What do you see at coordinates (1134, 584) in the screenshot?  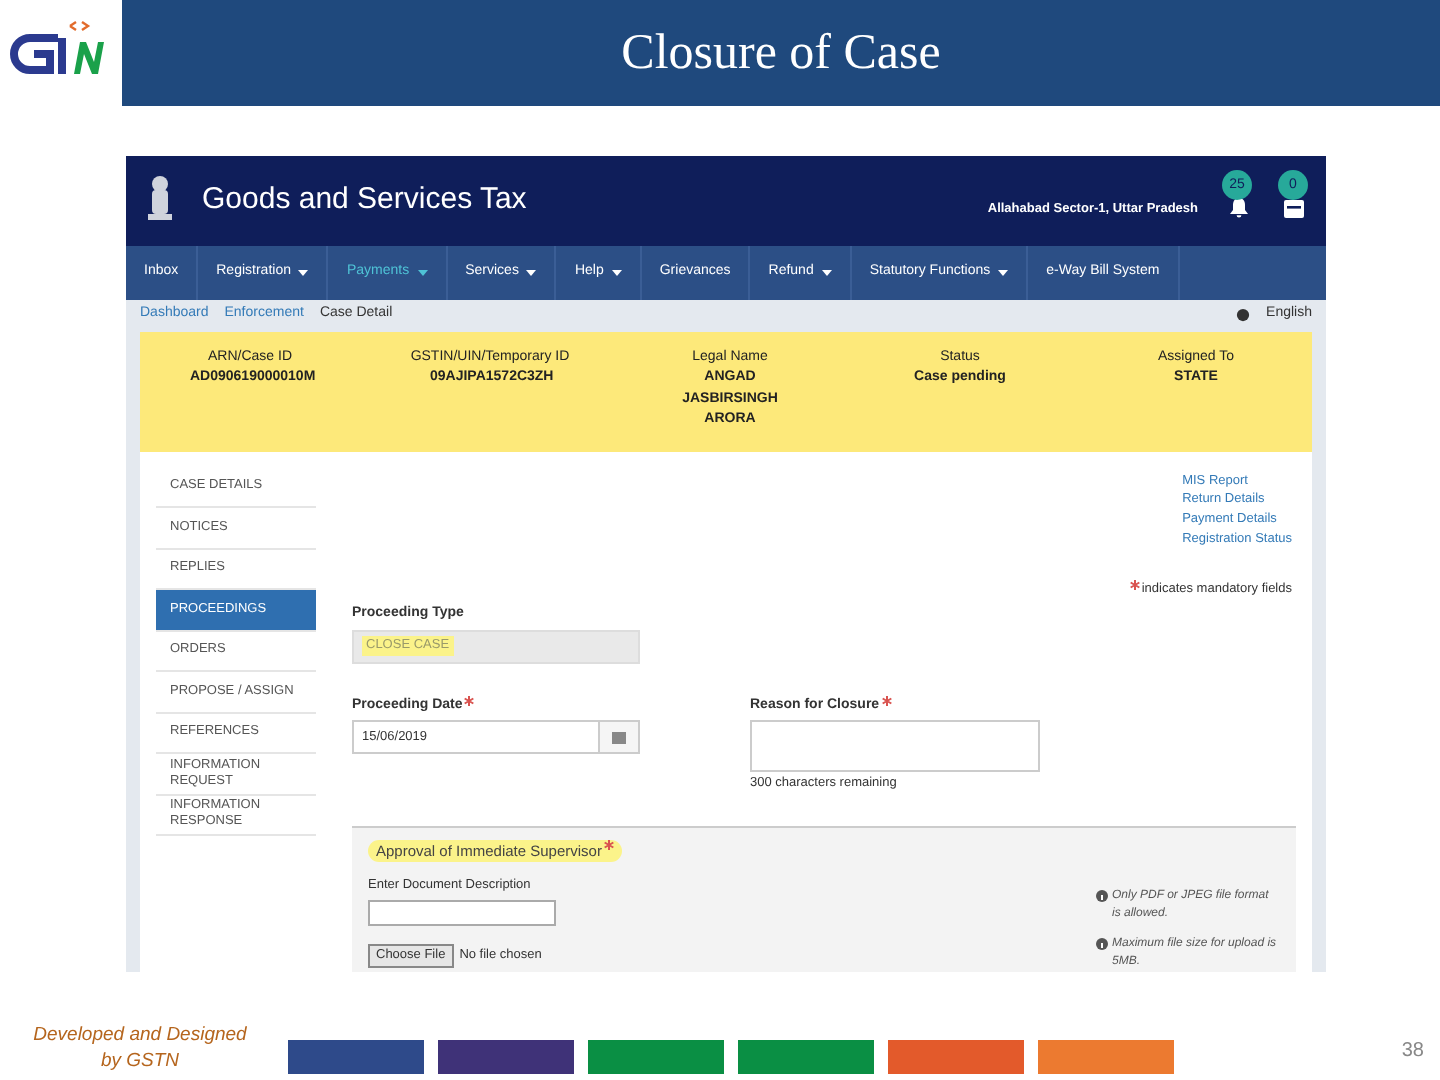 I see `asterisk-icon` at bounding box center [1134, 584].